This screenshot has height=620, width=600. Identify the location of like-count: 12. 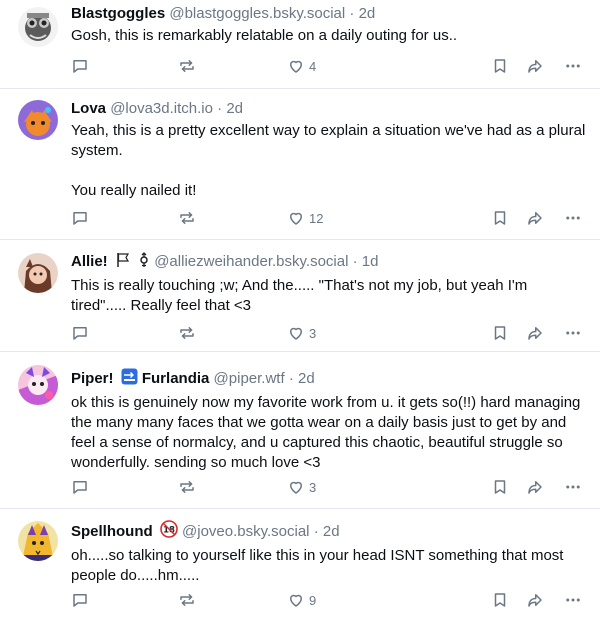
(316, 218).